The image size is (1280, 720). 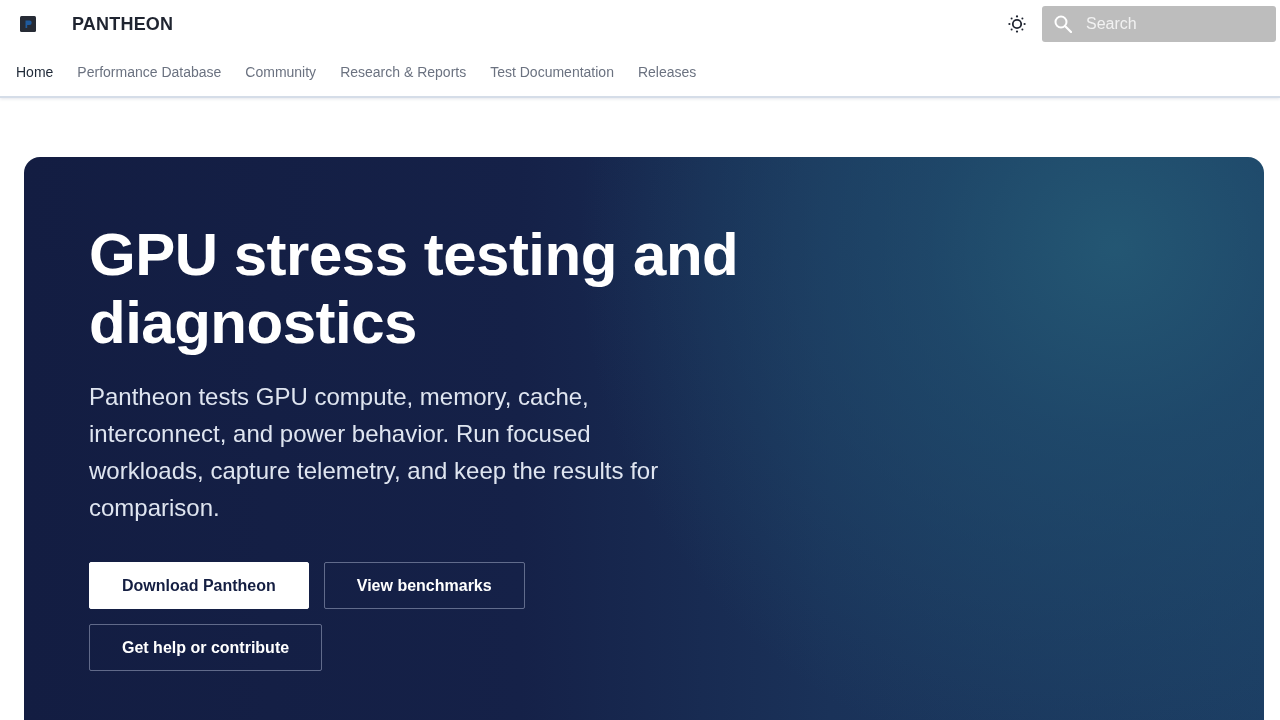 I want to click on logo-icon, so click(x=28, y=24).